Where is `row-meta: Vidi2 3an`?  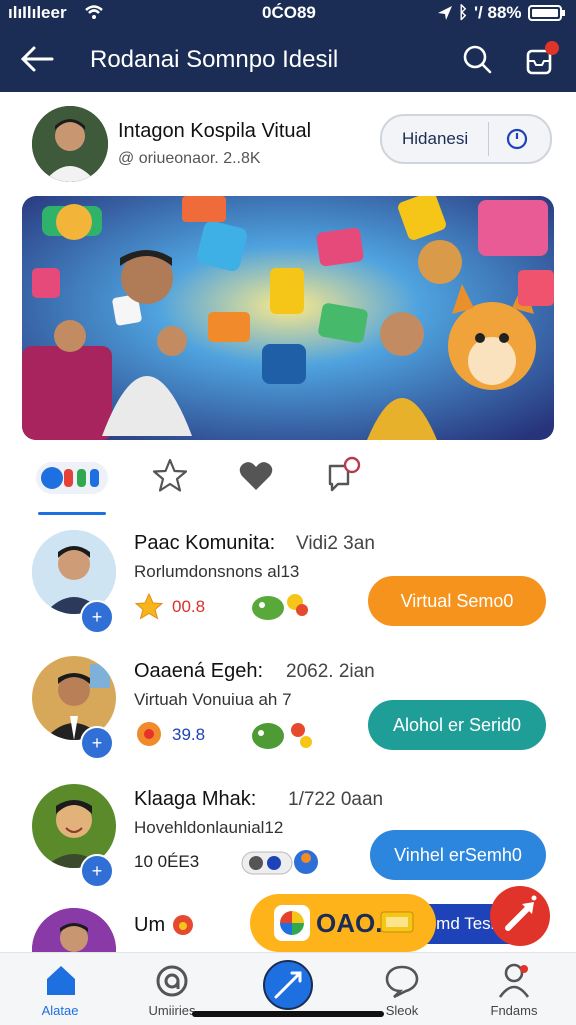
row-meta: Vidi2 3an is located at coordinates (335, 543).